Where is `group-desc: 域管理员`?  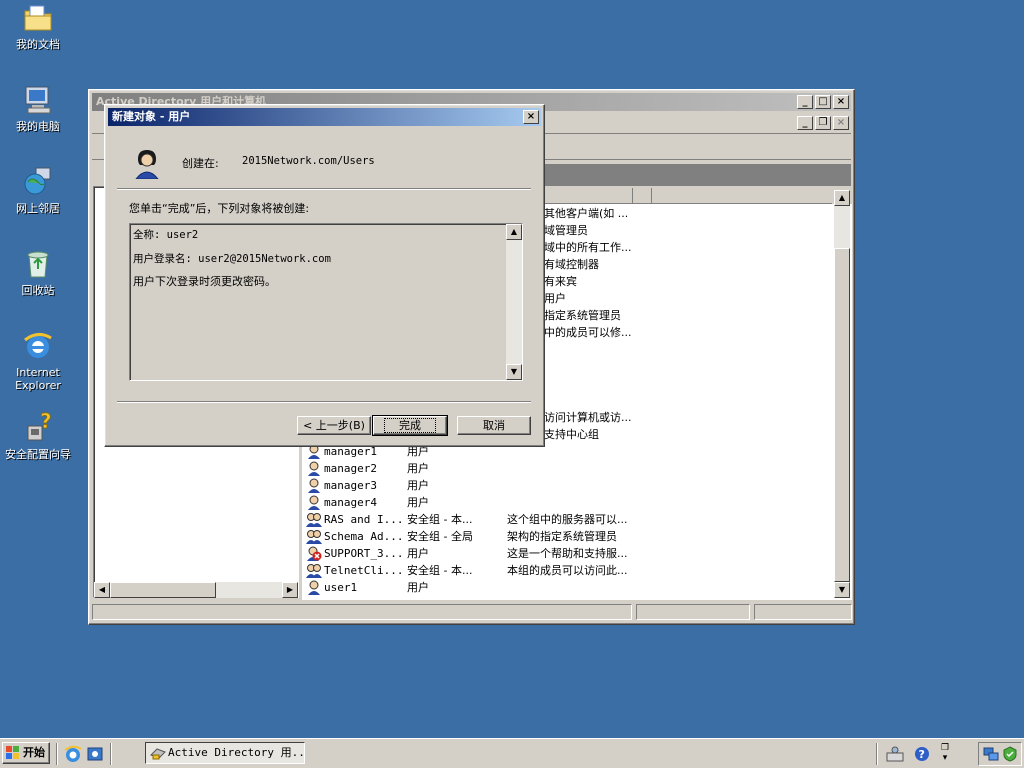 group-desc: 域管理员 is located at coordinates (566, 230).